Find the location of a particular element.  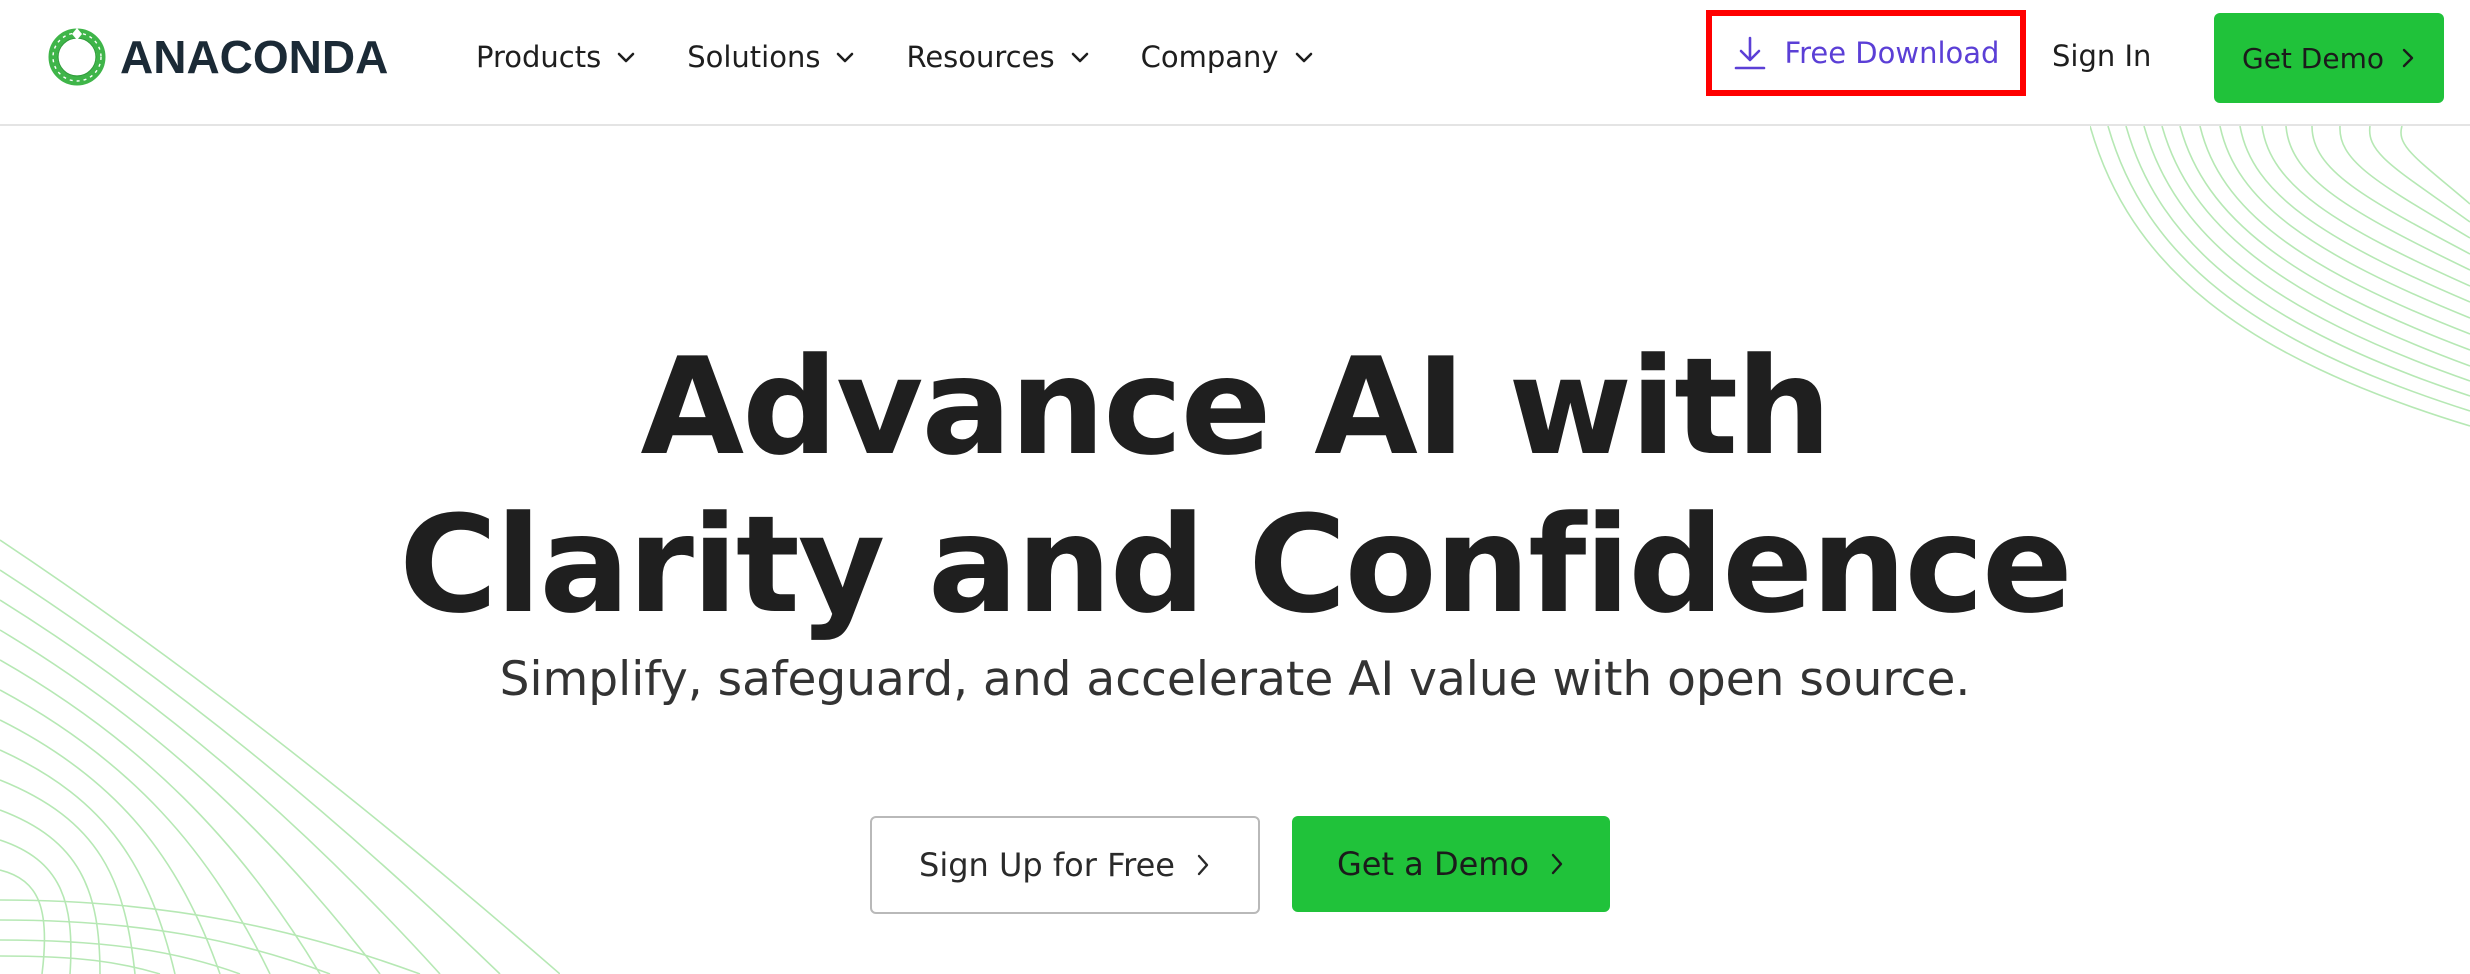

nav-company: Company is located at coordinates (1228, 57).